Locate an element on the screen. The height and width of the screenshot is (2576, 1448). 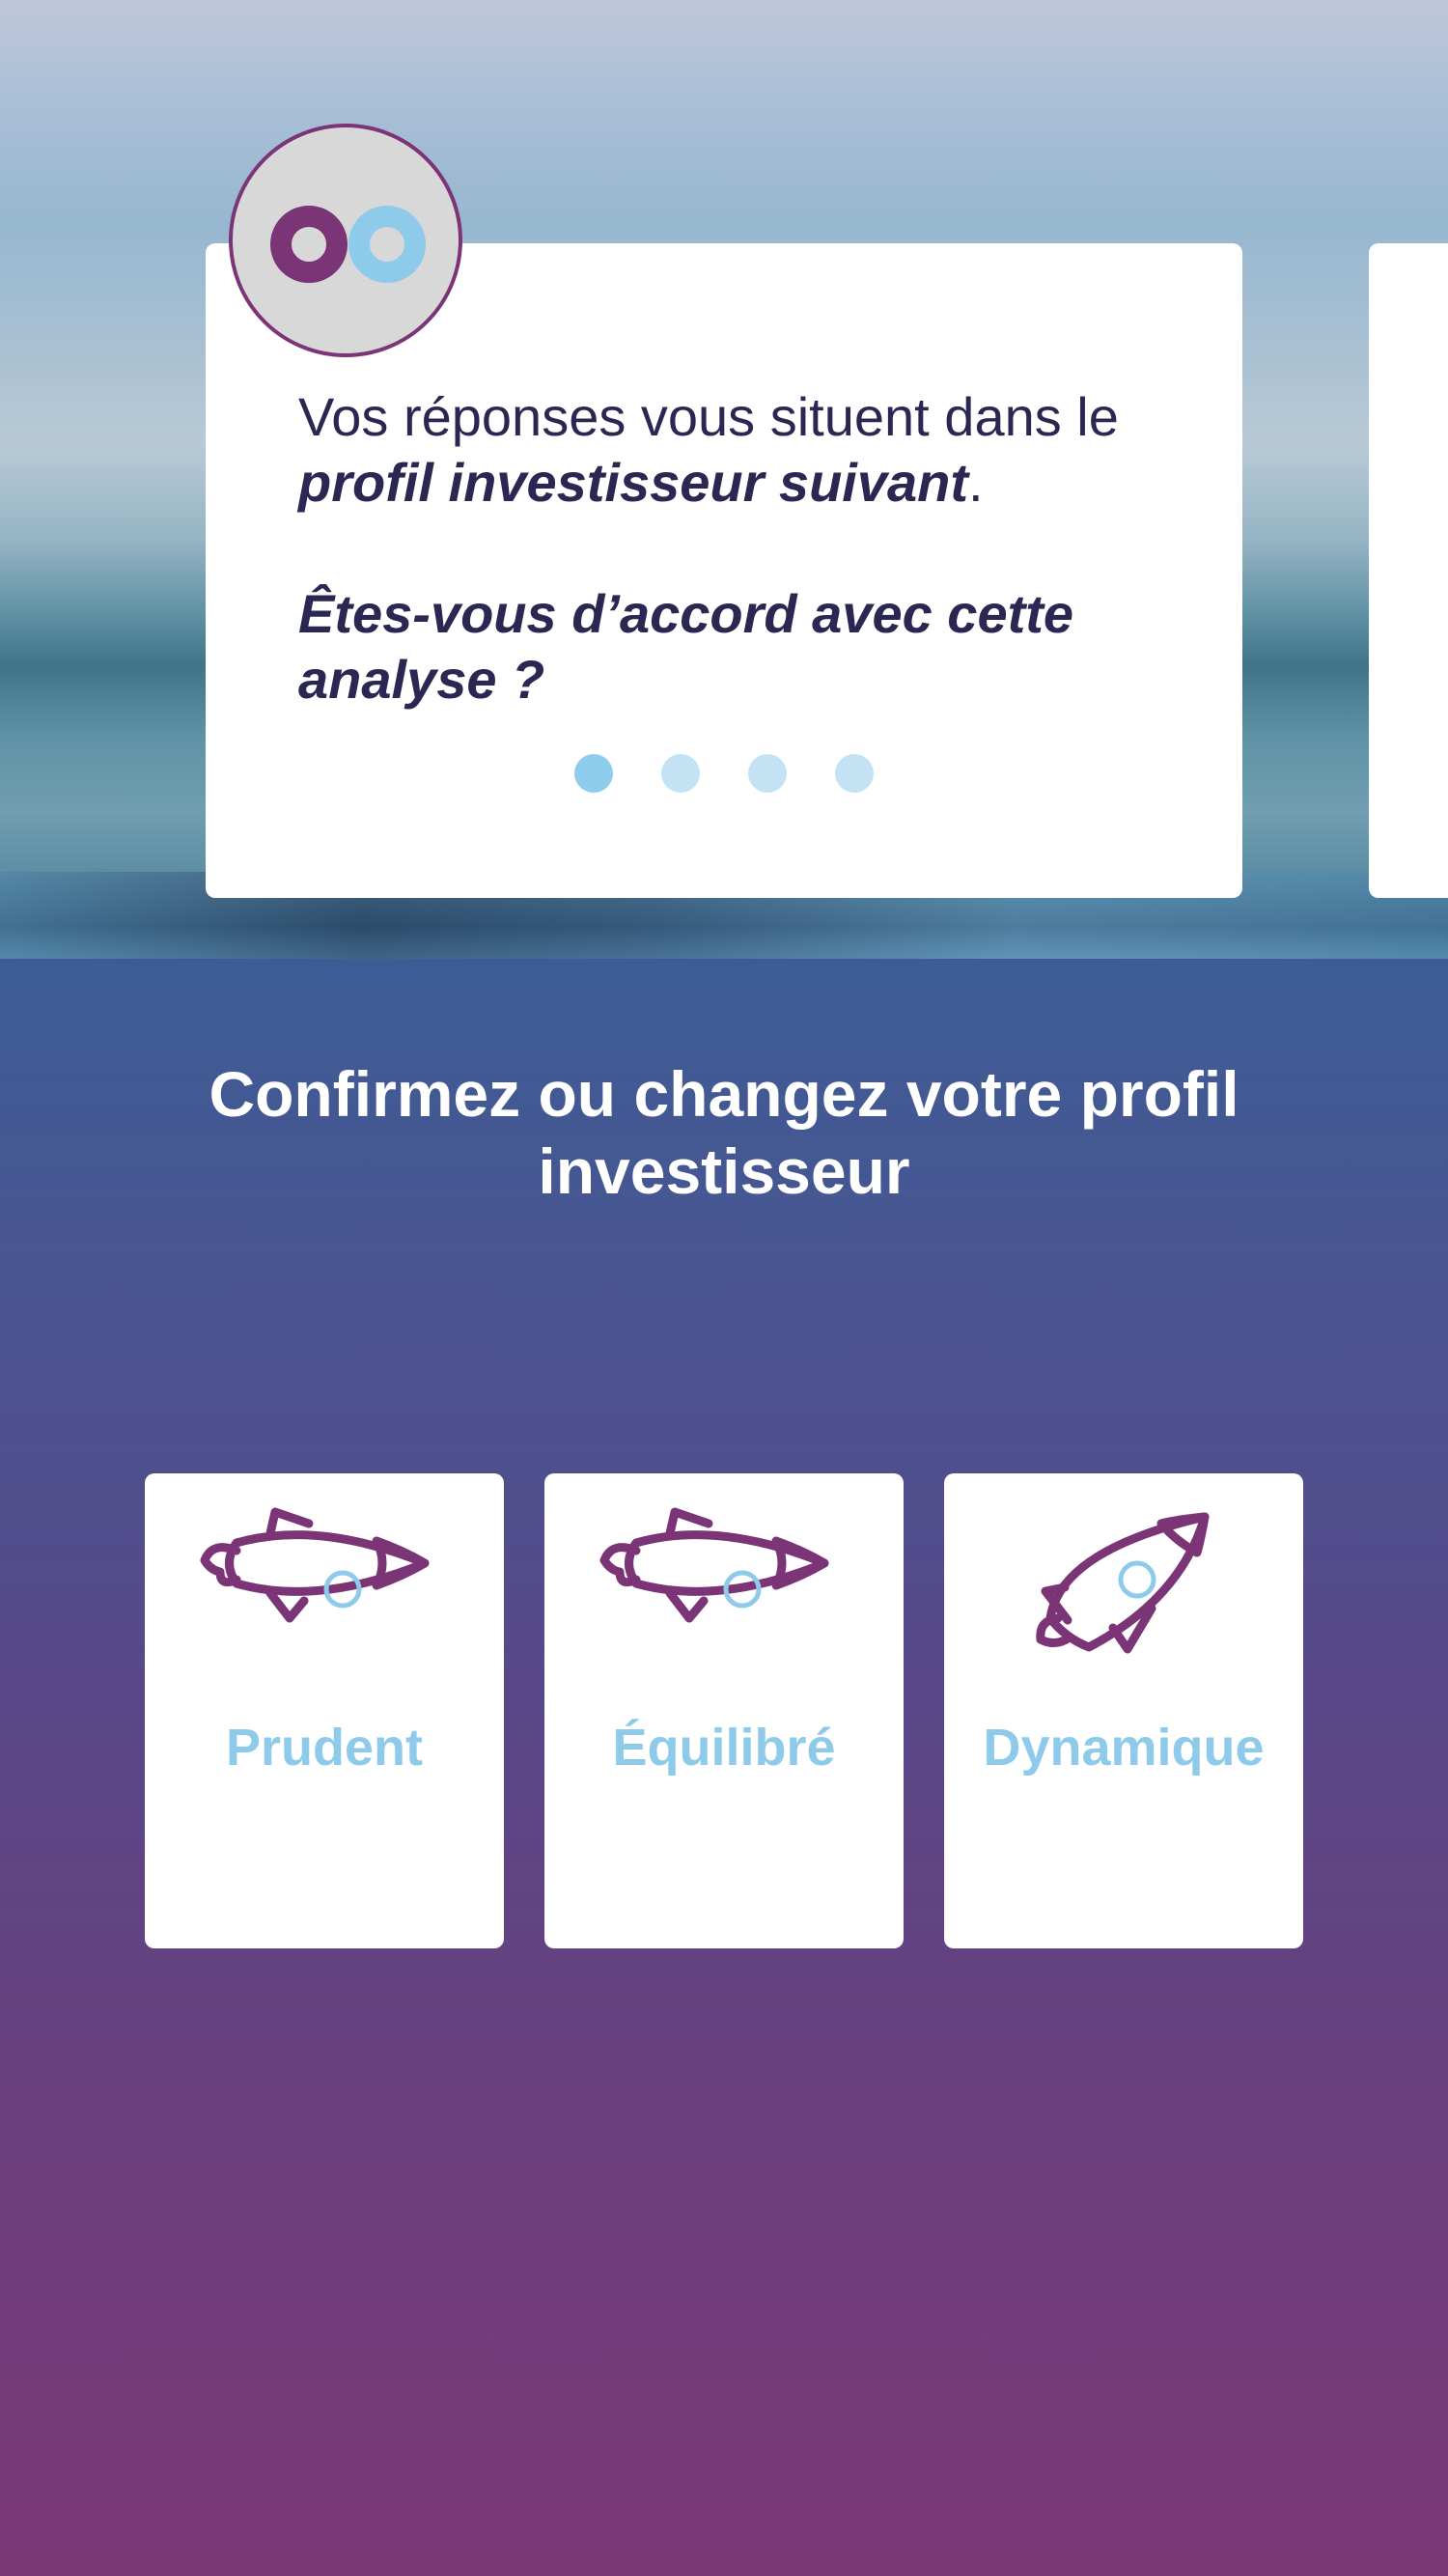
question-line-1: Êtes-vous d’accord avec cette is located at coordinates (686, 614).